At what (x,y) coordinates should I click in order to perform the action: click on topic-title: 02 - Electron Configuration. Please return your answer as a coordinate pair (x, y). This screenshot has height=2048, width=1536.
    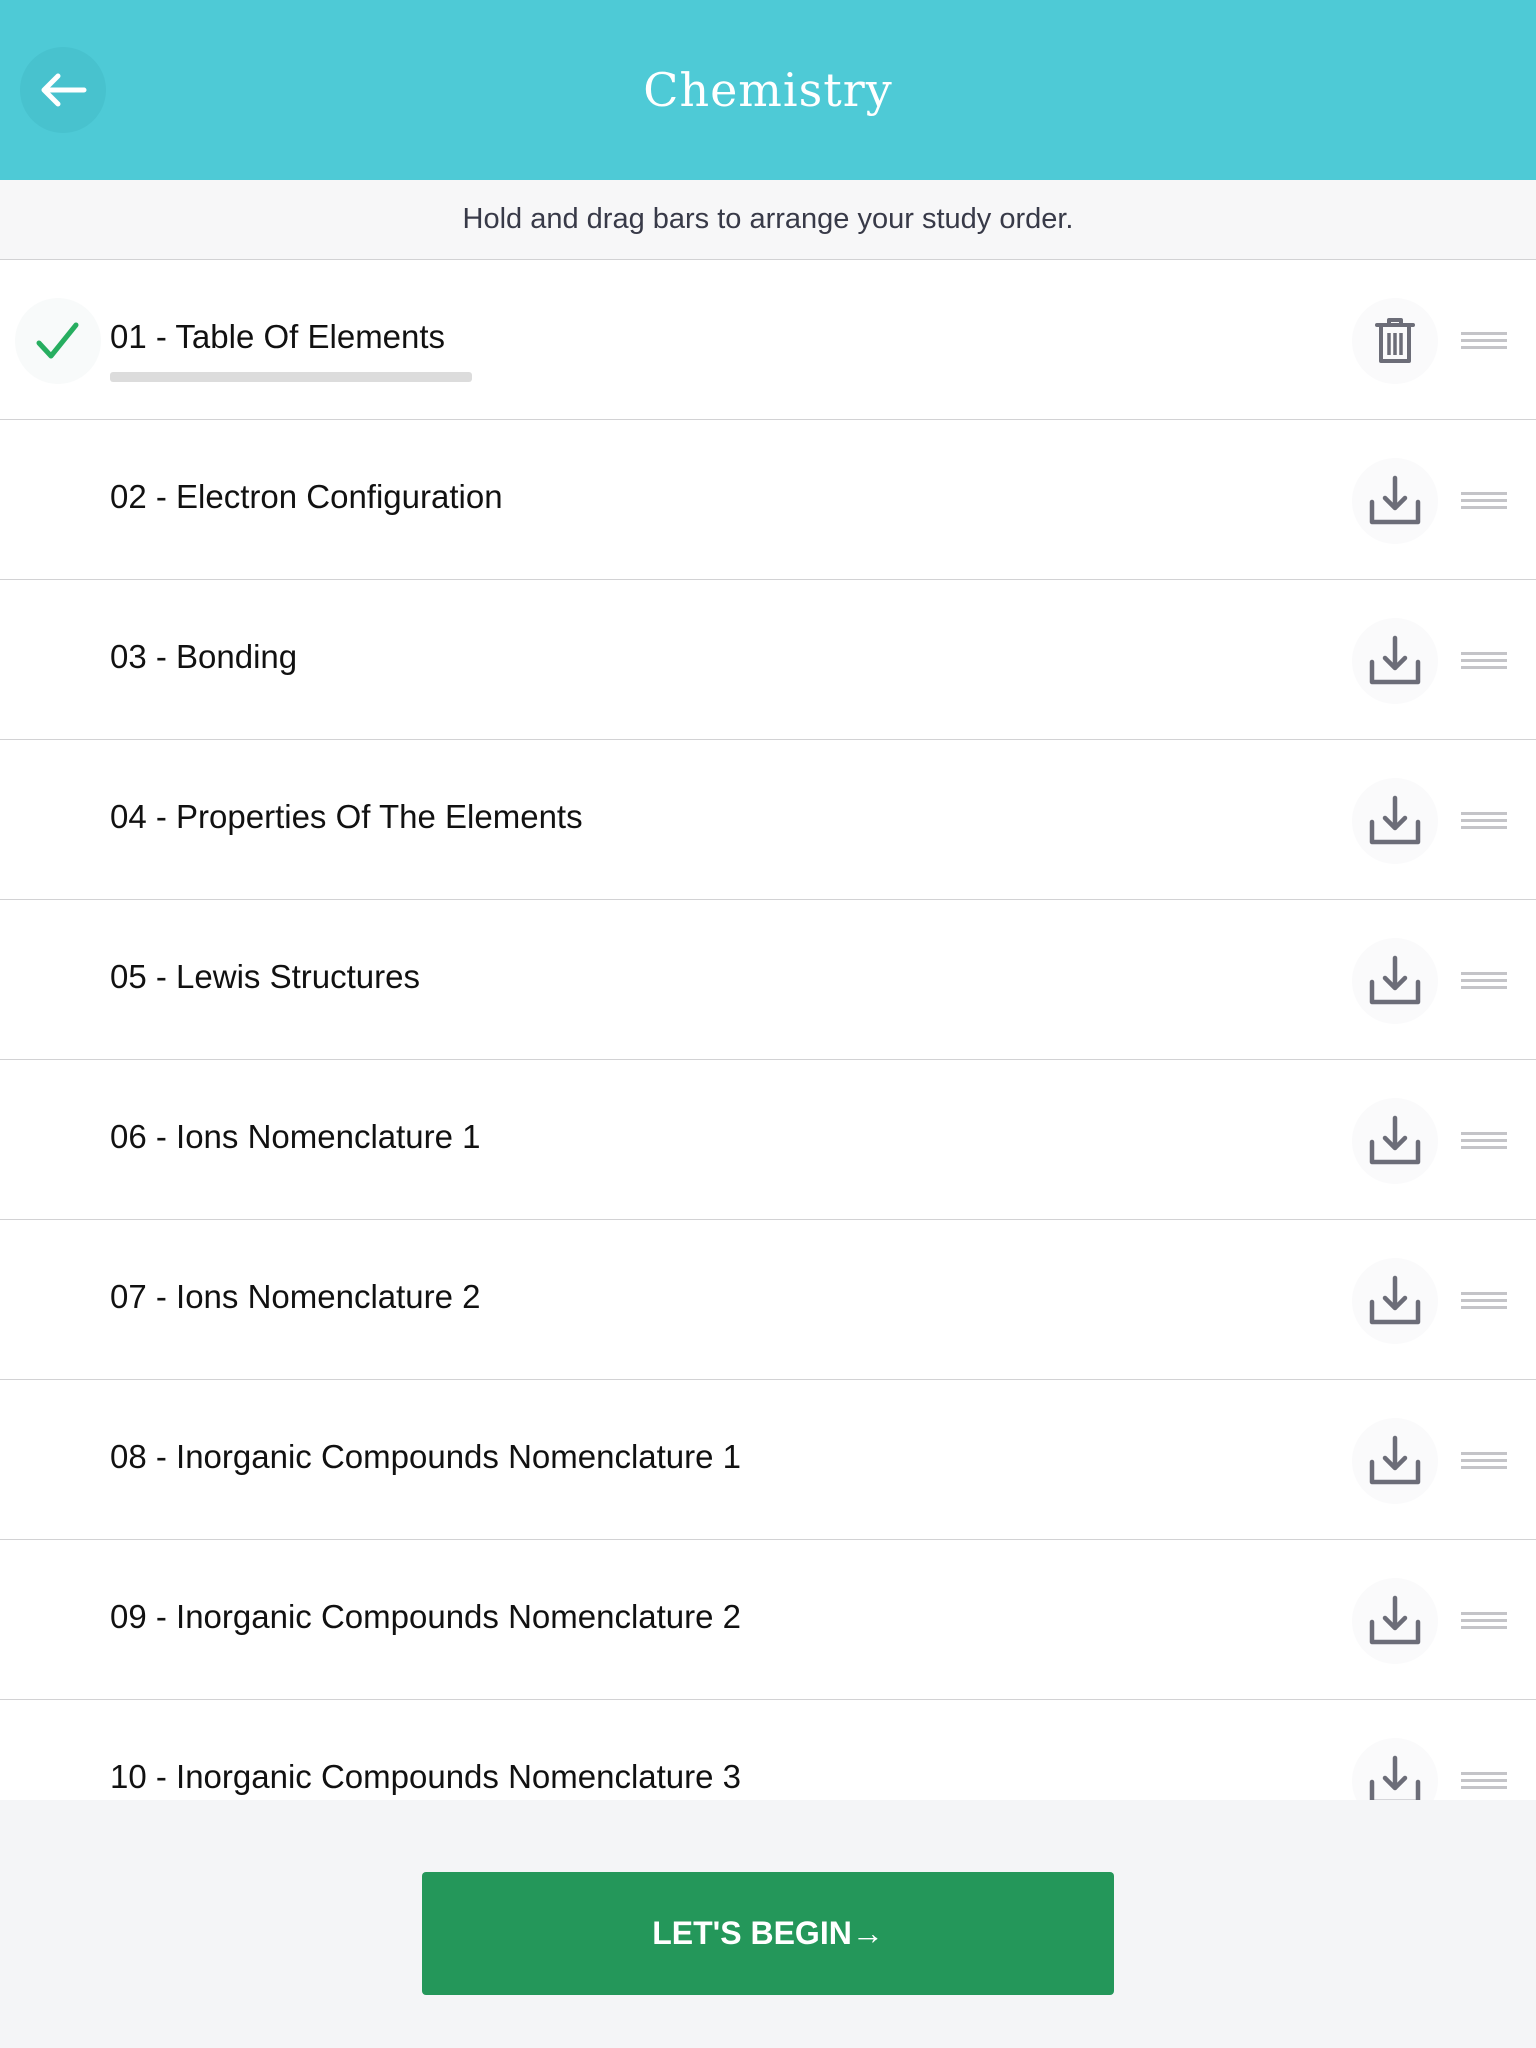
    Looking at the image, I should click on (306, 496).